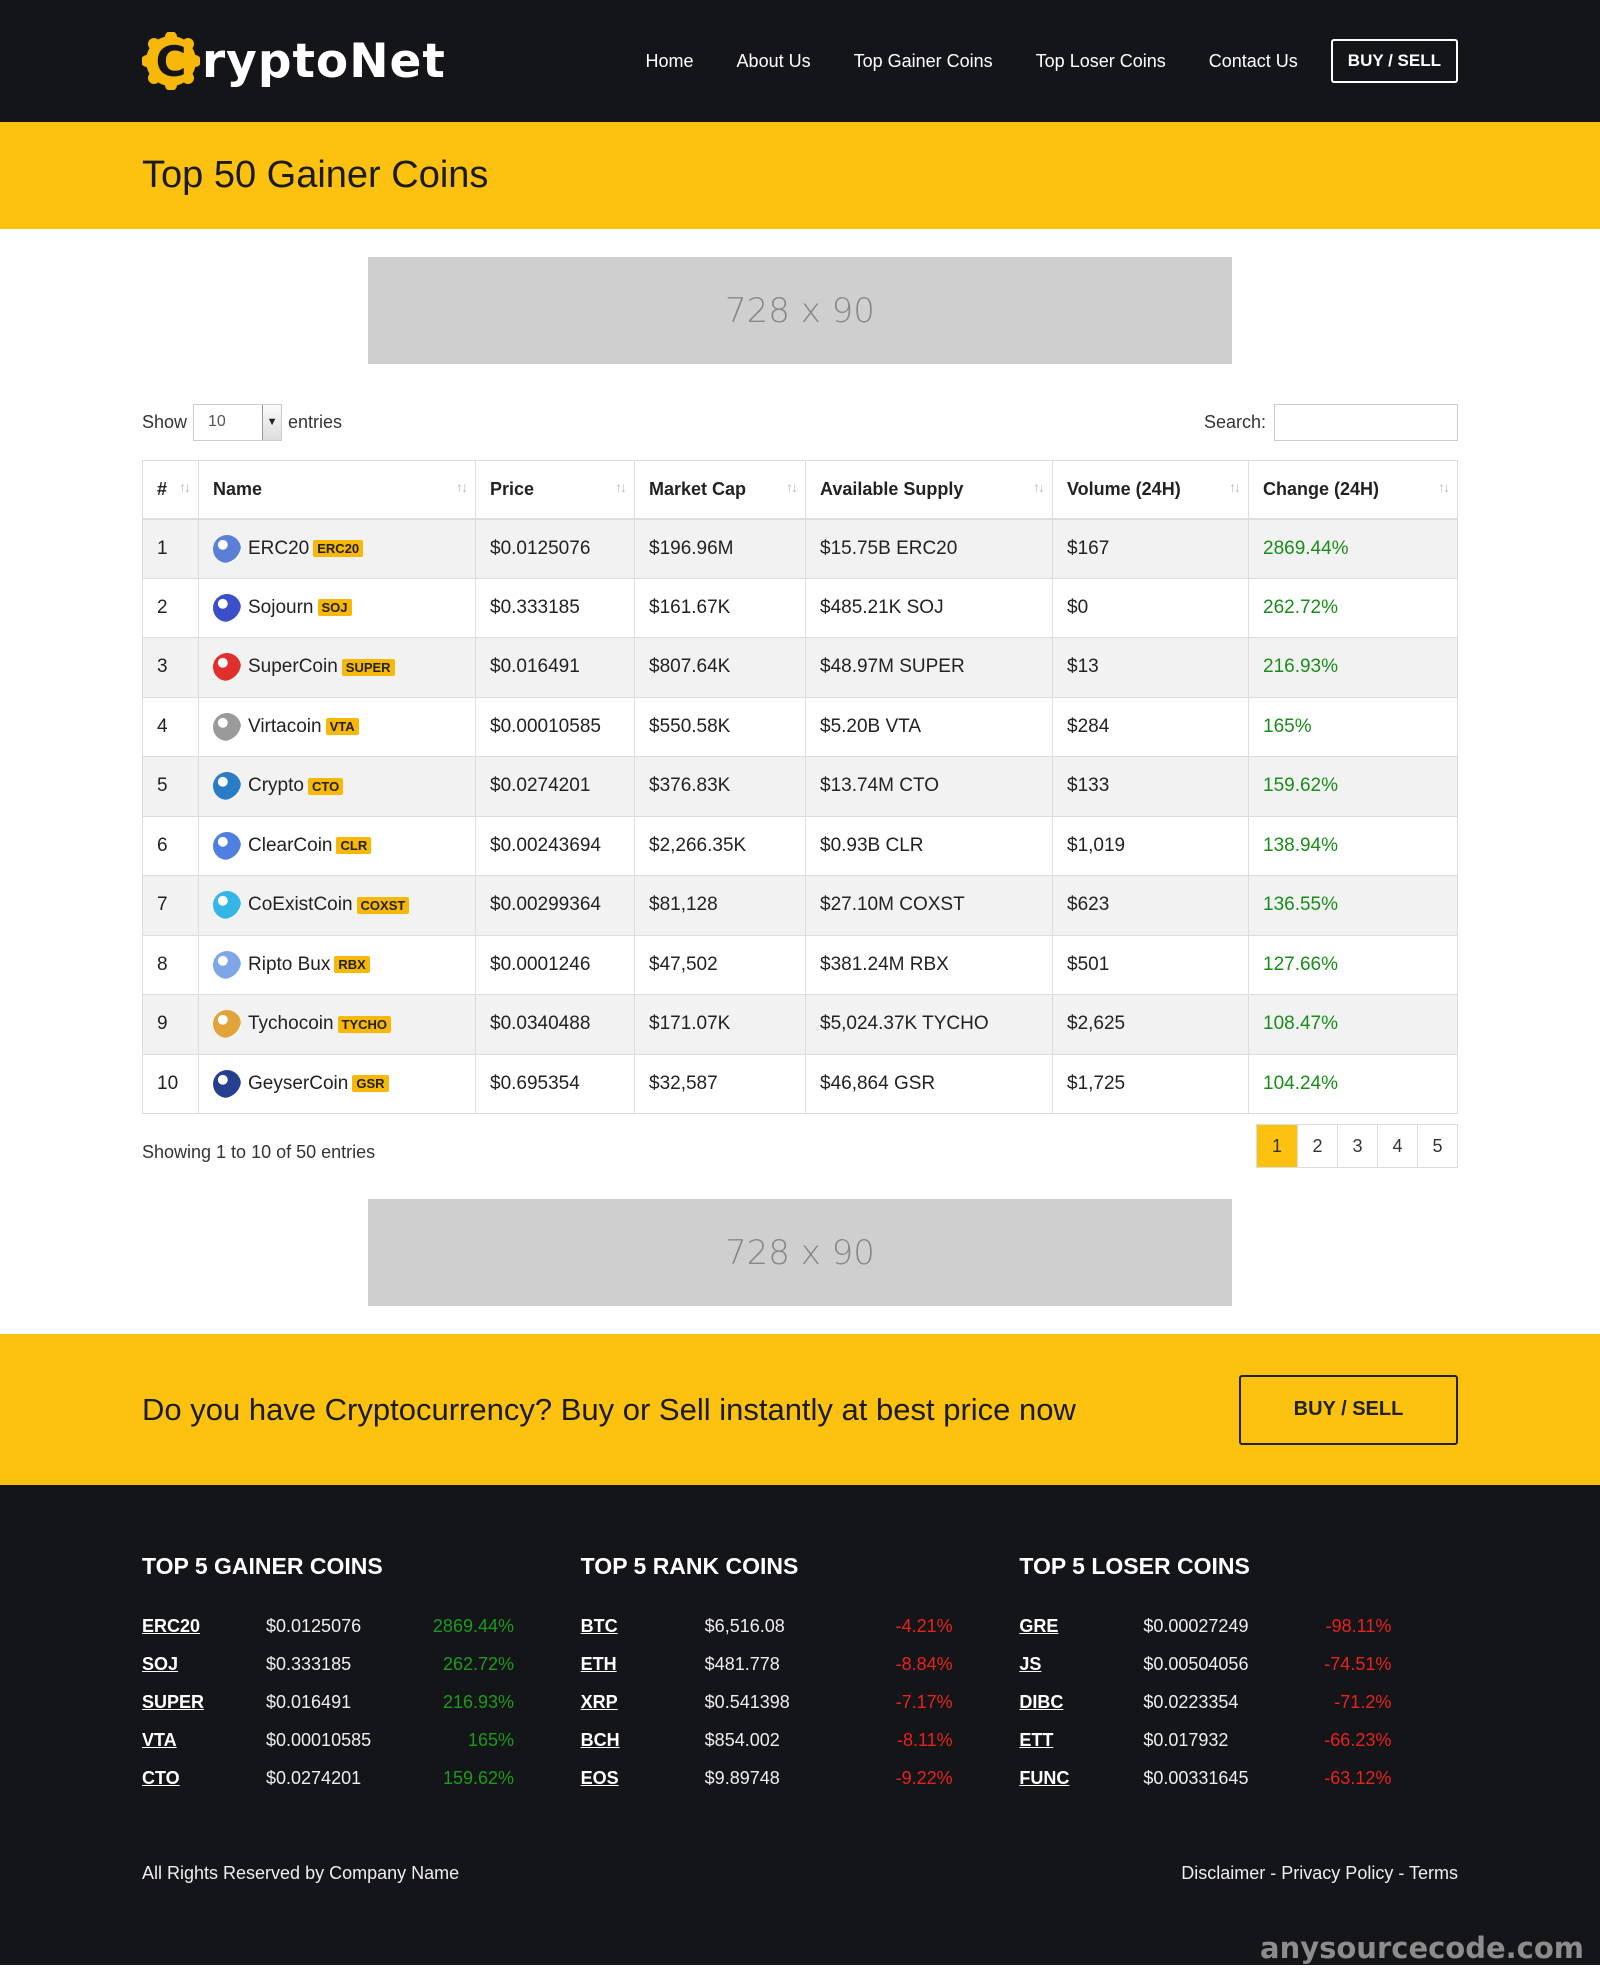 The height and width of the screenshot is (1973, 1600). I want to click on cell-price: $0.0001246, so click(555, 964).